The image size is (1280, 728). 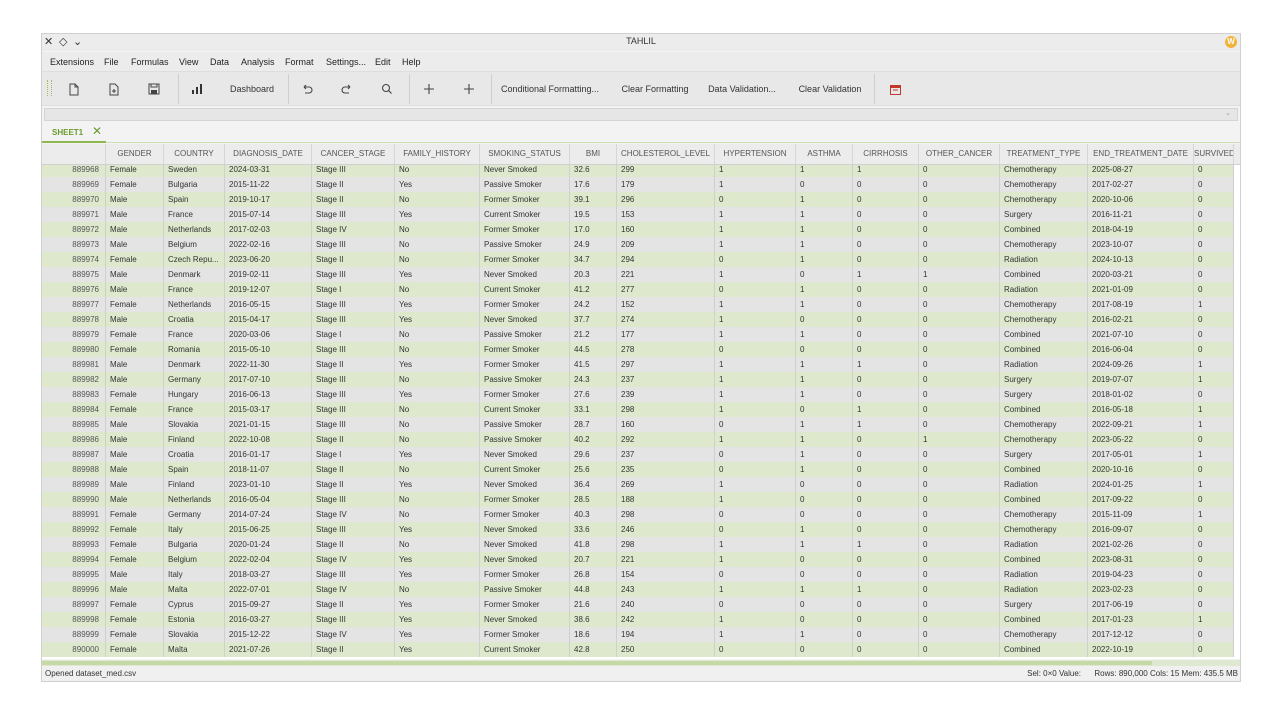 What do you see at coordinates (593, 334) in the screenshot?
I see `table-cell: 21.2` at bounding box center [593, 334].